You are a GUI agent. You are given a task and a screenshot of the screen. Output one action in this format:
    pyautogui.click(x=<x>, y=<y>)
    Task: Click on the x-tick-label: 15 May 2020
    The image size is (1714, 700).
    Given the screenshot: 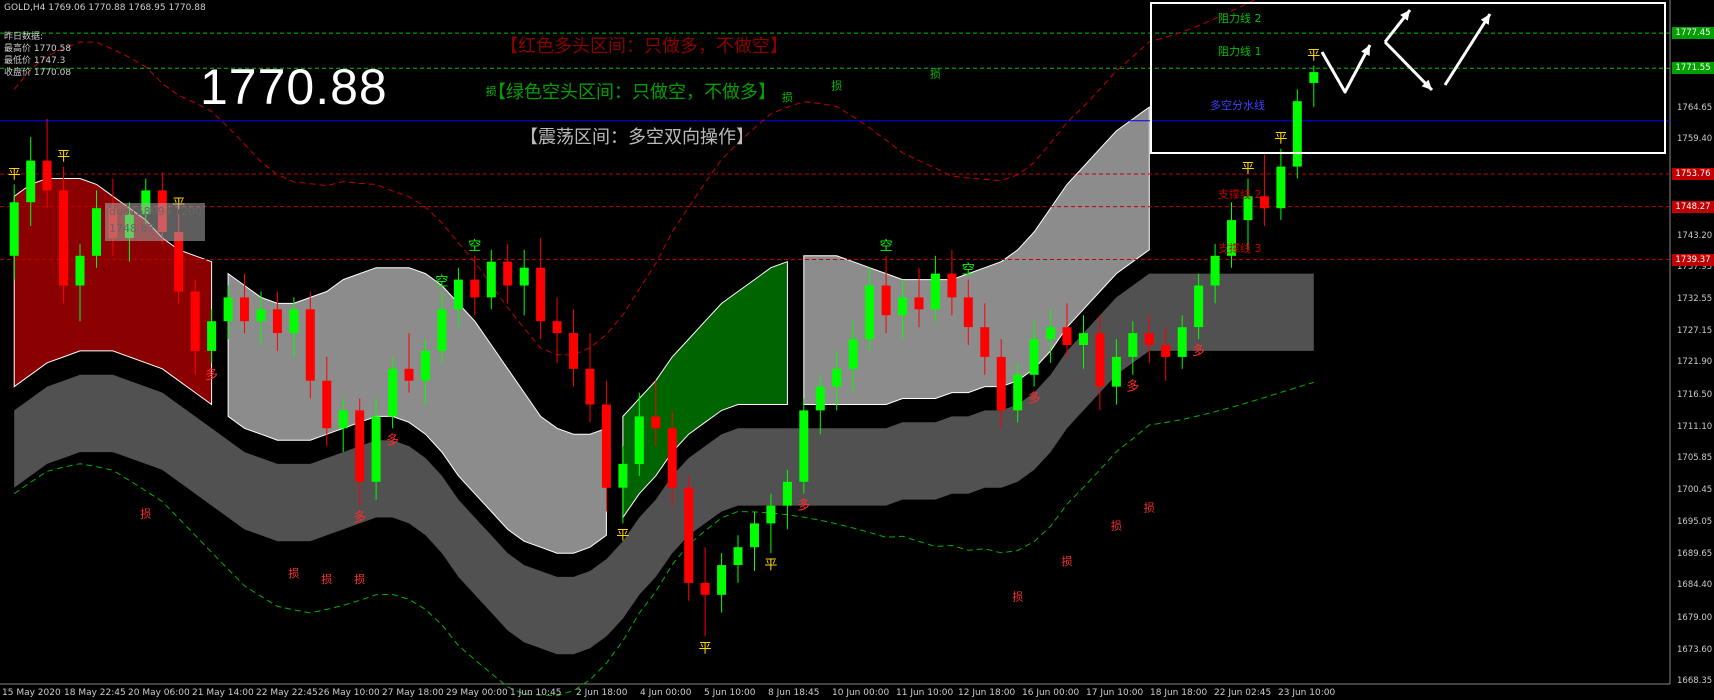 What is the action you would take?
    pyautogui.click(x=31, y=693)
    